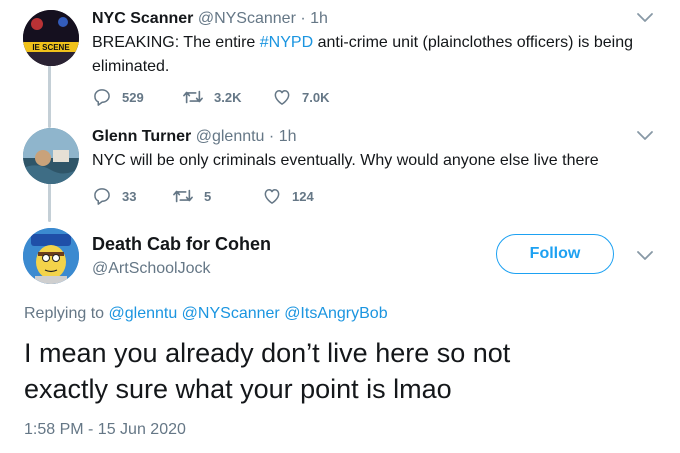 Image resolution: width=680 pixels, height=453 pixels. Describe the element at coordinates (66, 313) in the screenshot. I see `replying-to-prefix: Replying to` at that location.